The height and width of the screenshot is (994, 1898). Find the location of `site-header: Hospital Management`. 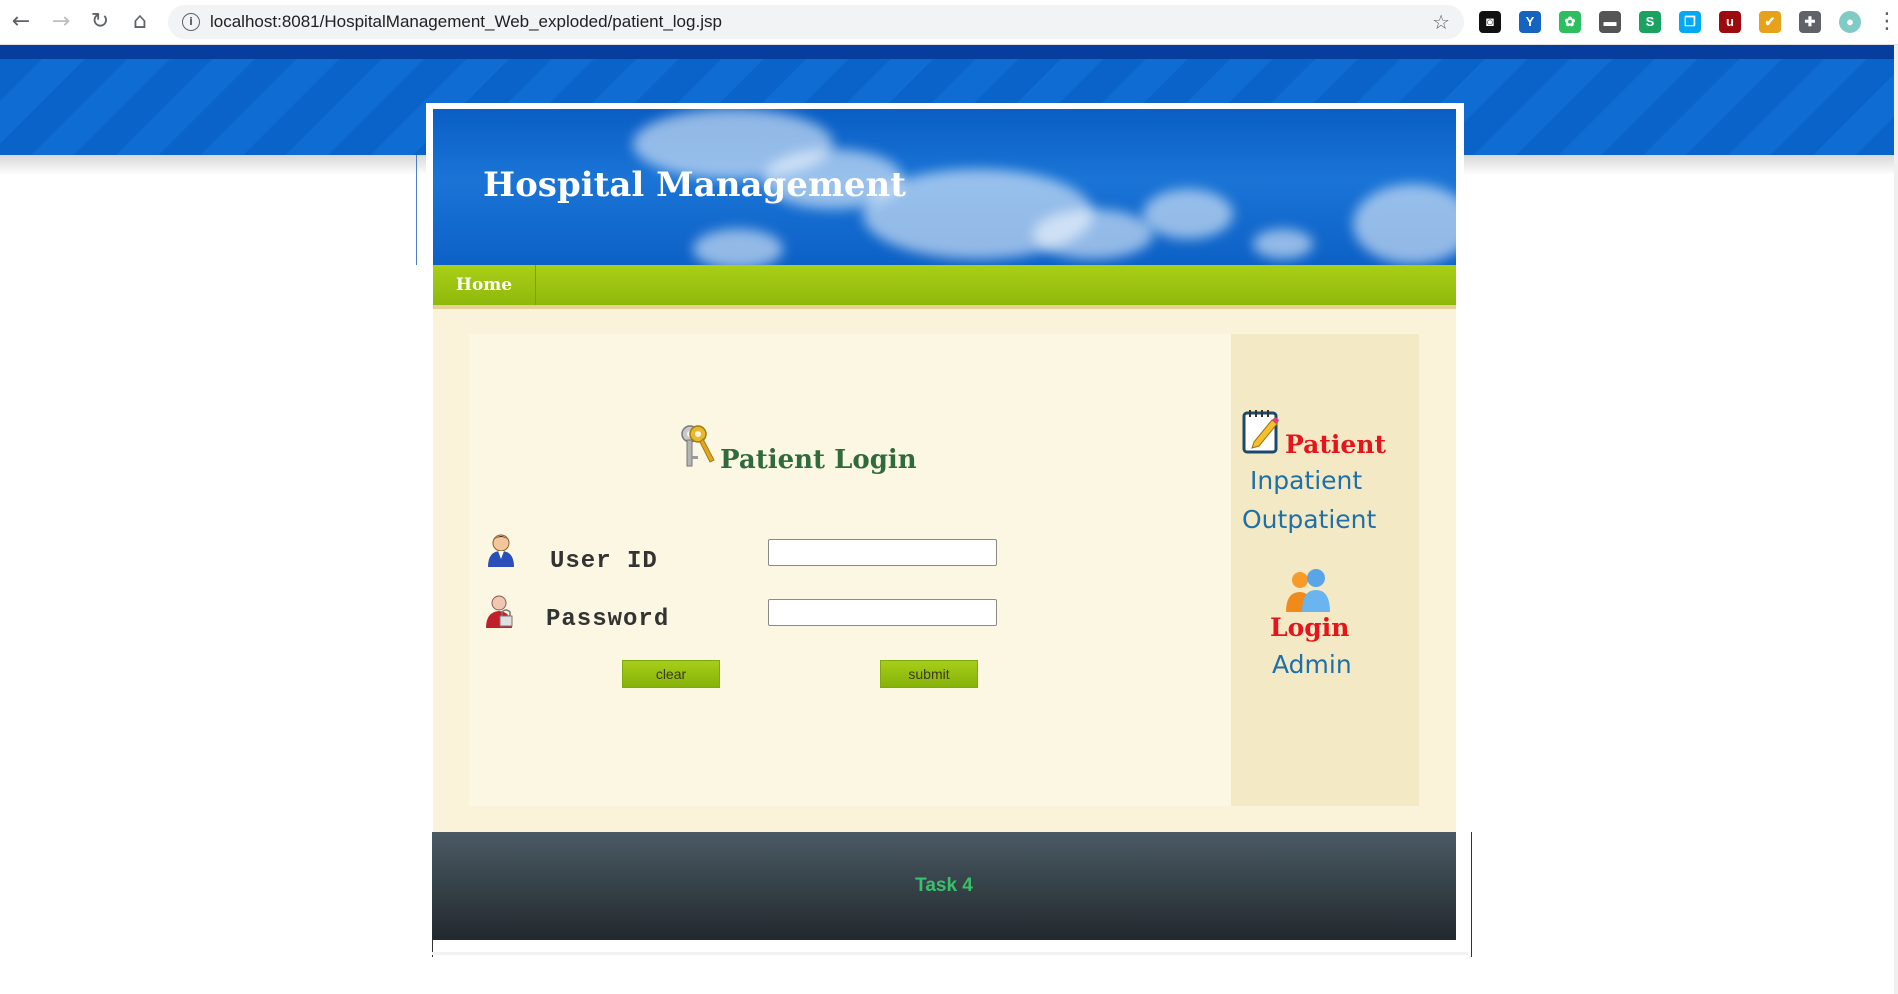

site-header: Hospital Management is located at coordinates (944, 187).